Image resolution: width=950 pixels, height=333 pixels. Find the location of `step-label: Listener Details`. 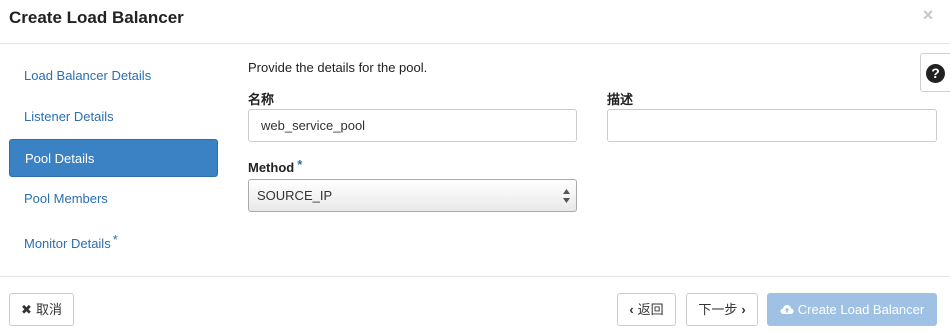

step-label: Listener Details is located at coordinates (69, 116).